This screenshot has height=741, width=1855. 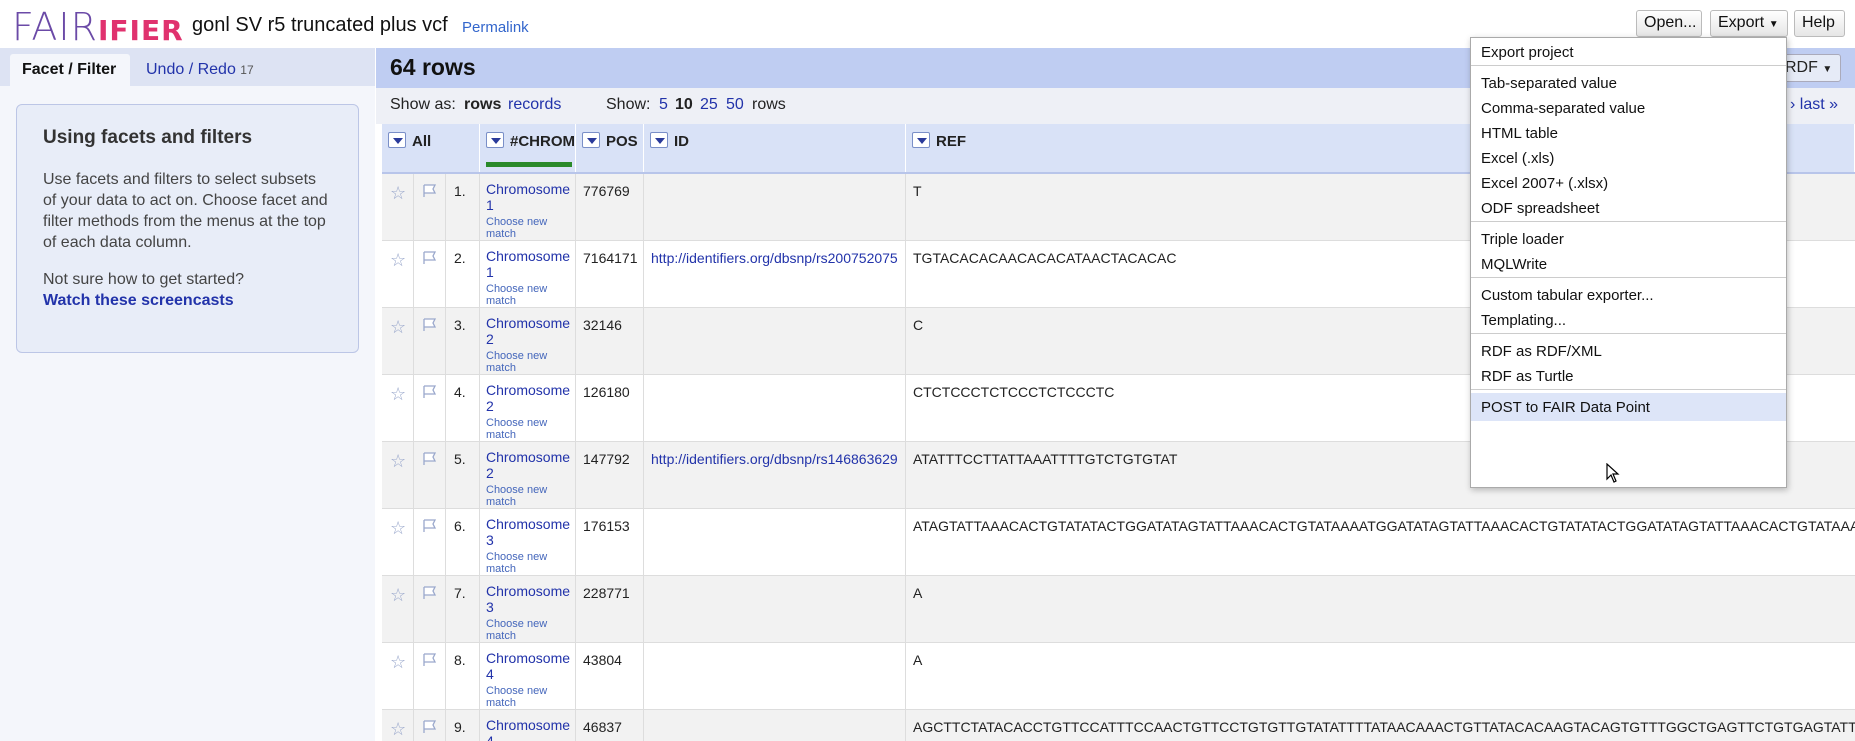 I want to click on view-records-option: records, so click(x=534, y=105).